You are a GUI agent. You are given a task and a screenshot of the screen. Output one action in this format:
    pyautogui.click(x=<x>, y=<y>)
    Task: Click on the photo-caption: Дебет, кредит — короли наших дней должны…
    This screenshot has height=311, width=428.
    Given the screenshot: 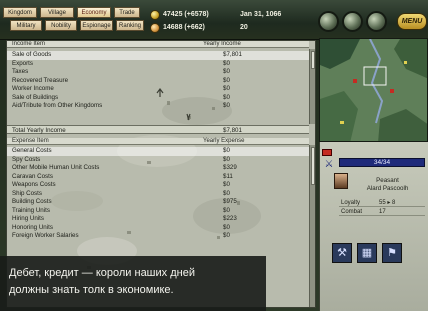 What is the action you would take?
    pyautogui.click(x=133, y=283)
    